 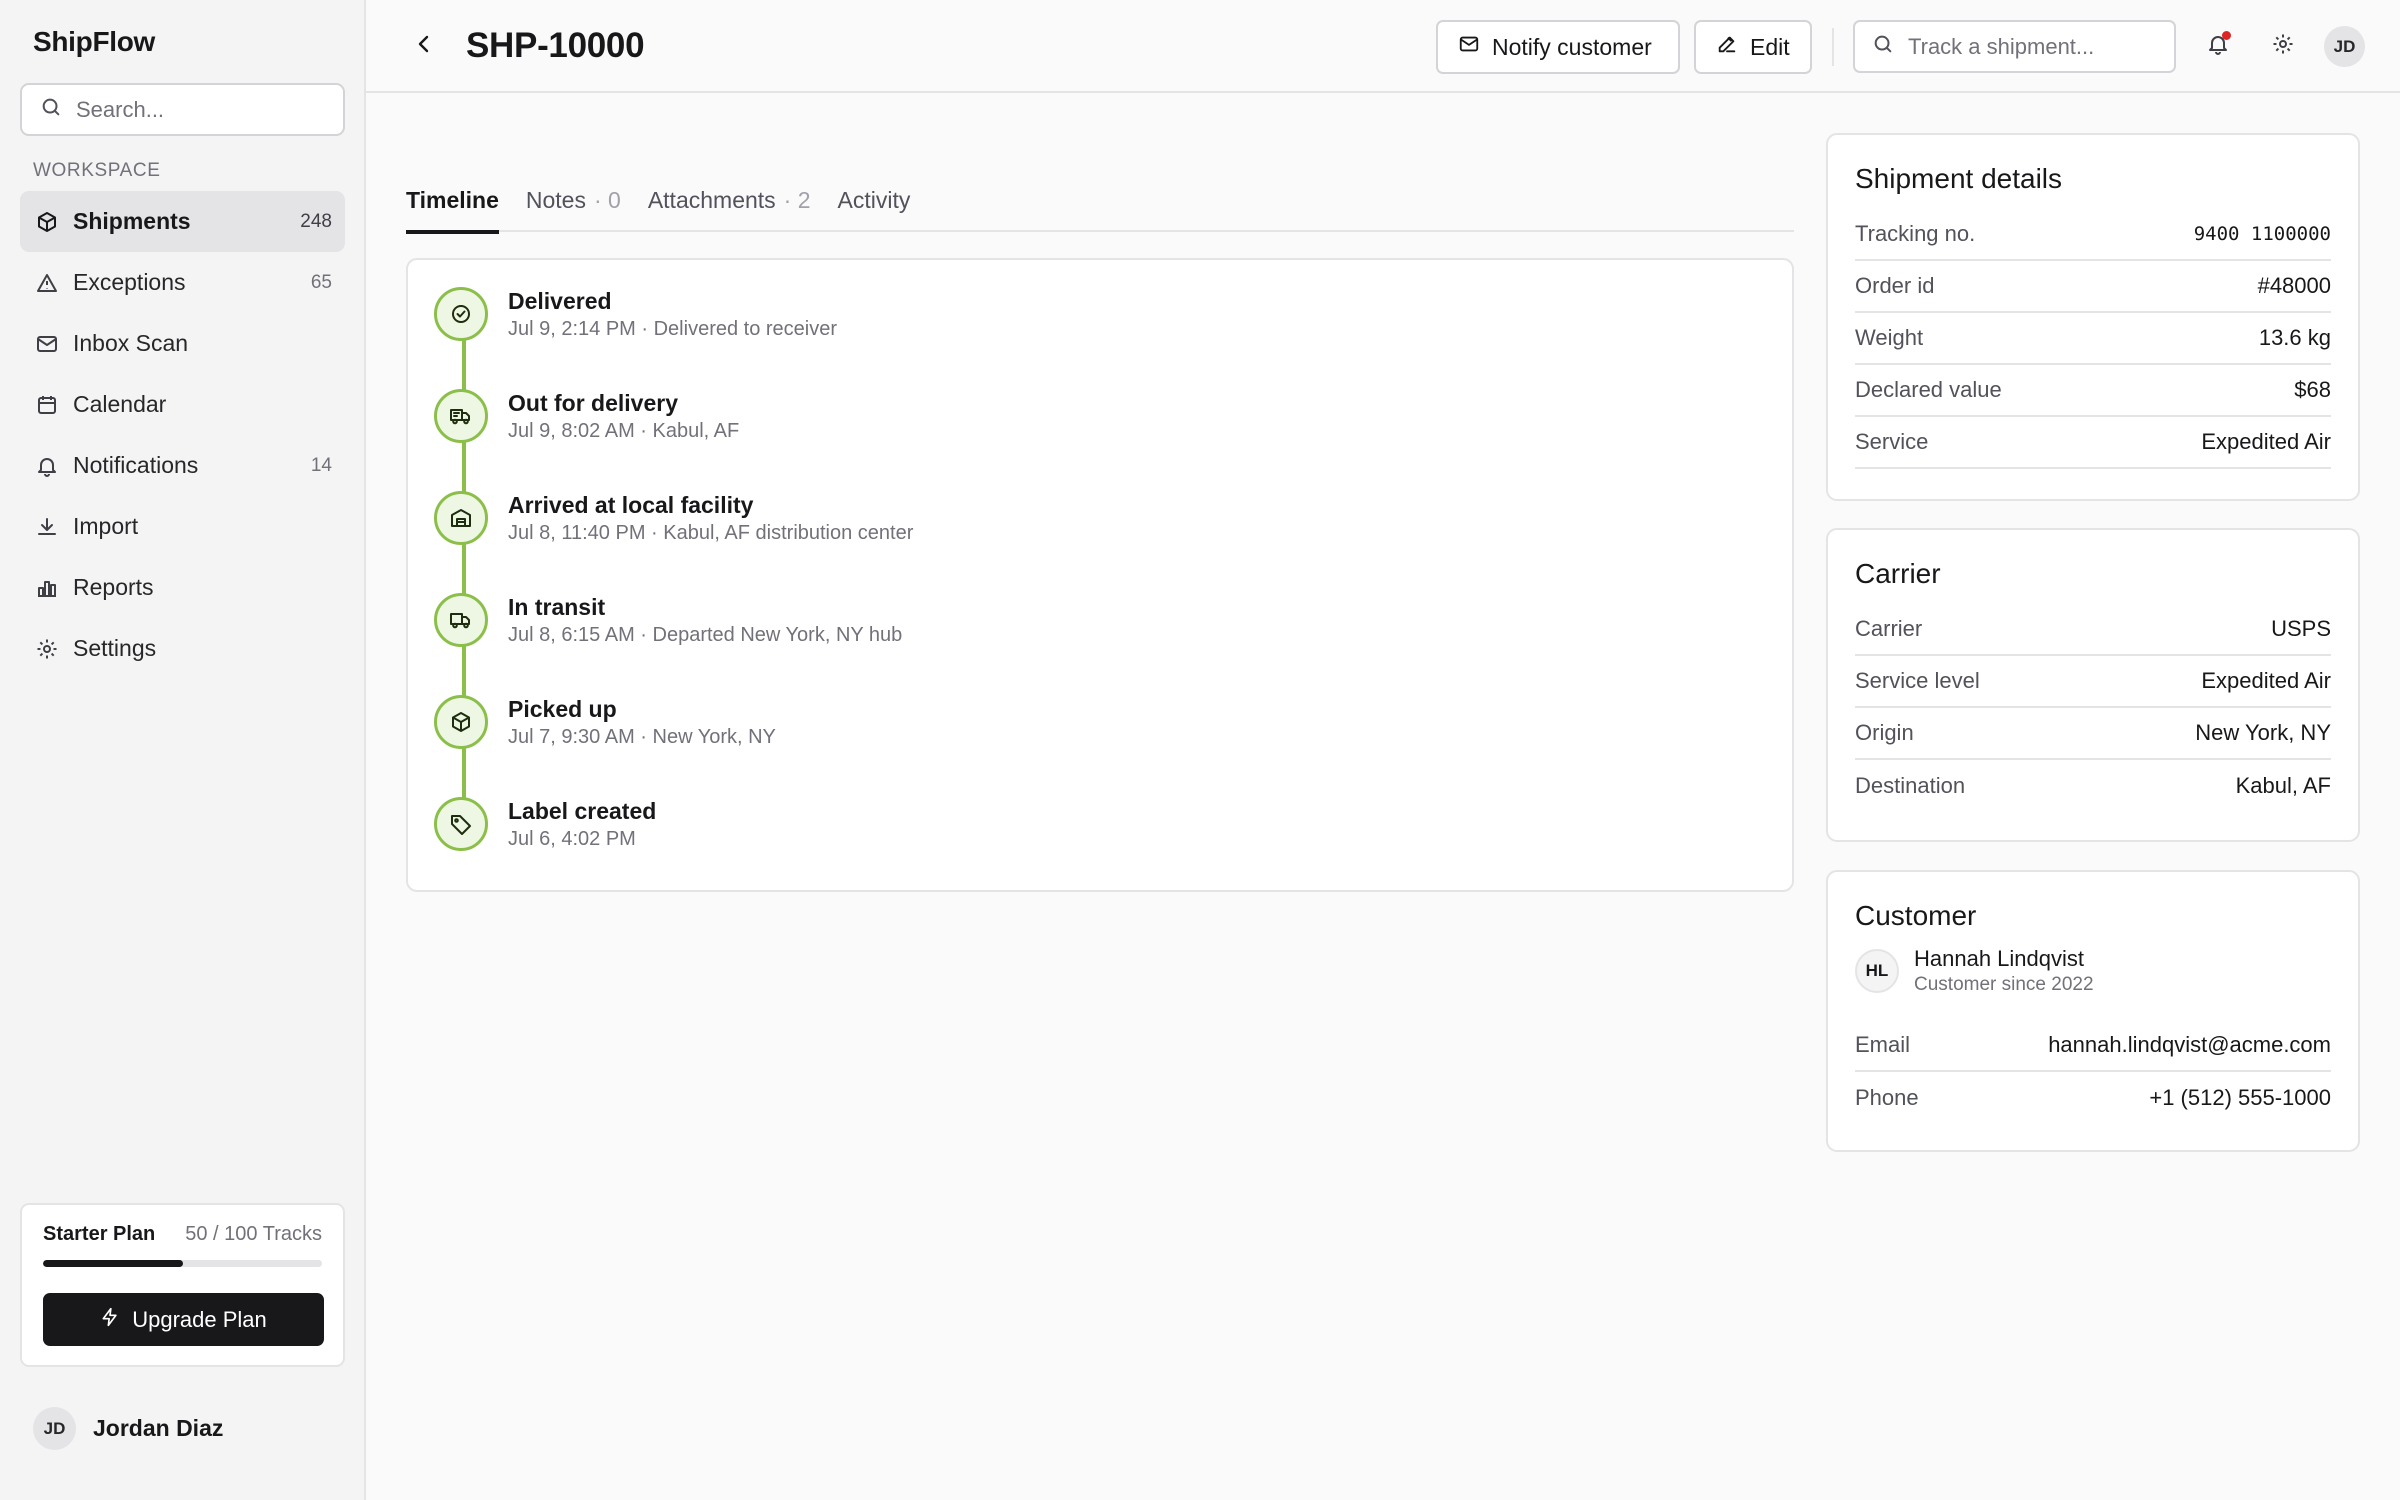 I want to click on customer-row-email: Email hannah.lindqvist@acme.com, so click(x=2093, y=1046).